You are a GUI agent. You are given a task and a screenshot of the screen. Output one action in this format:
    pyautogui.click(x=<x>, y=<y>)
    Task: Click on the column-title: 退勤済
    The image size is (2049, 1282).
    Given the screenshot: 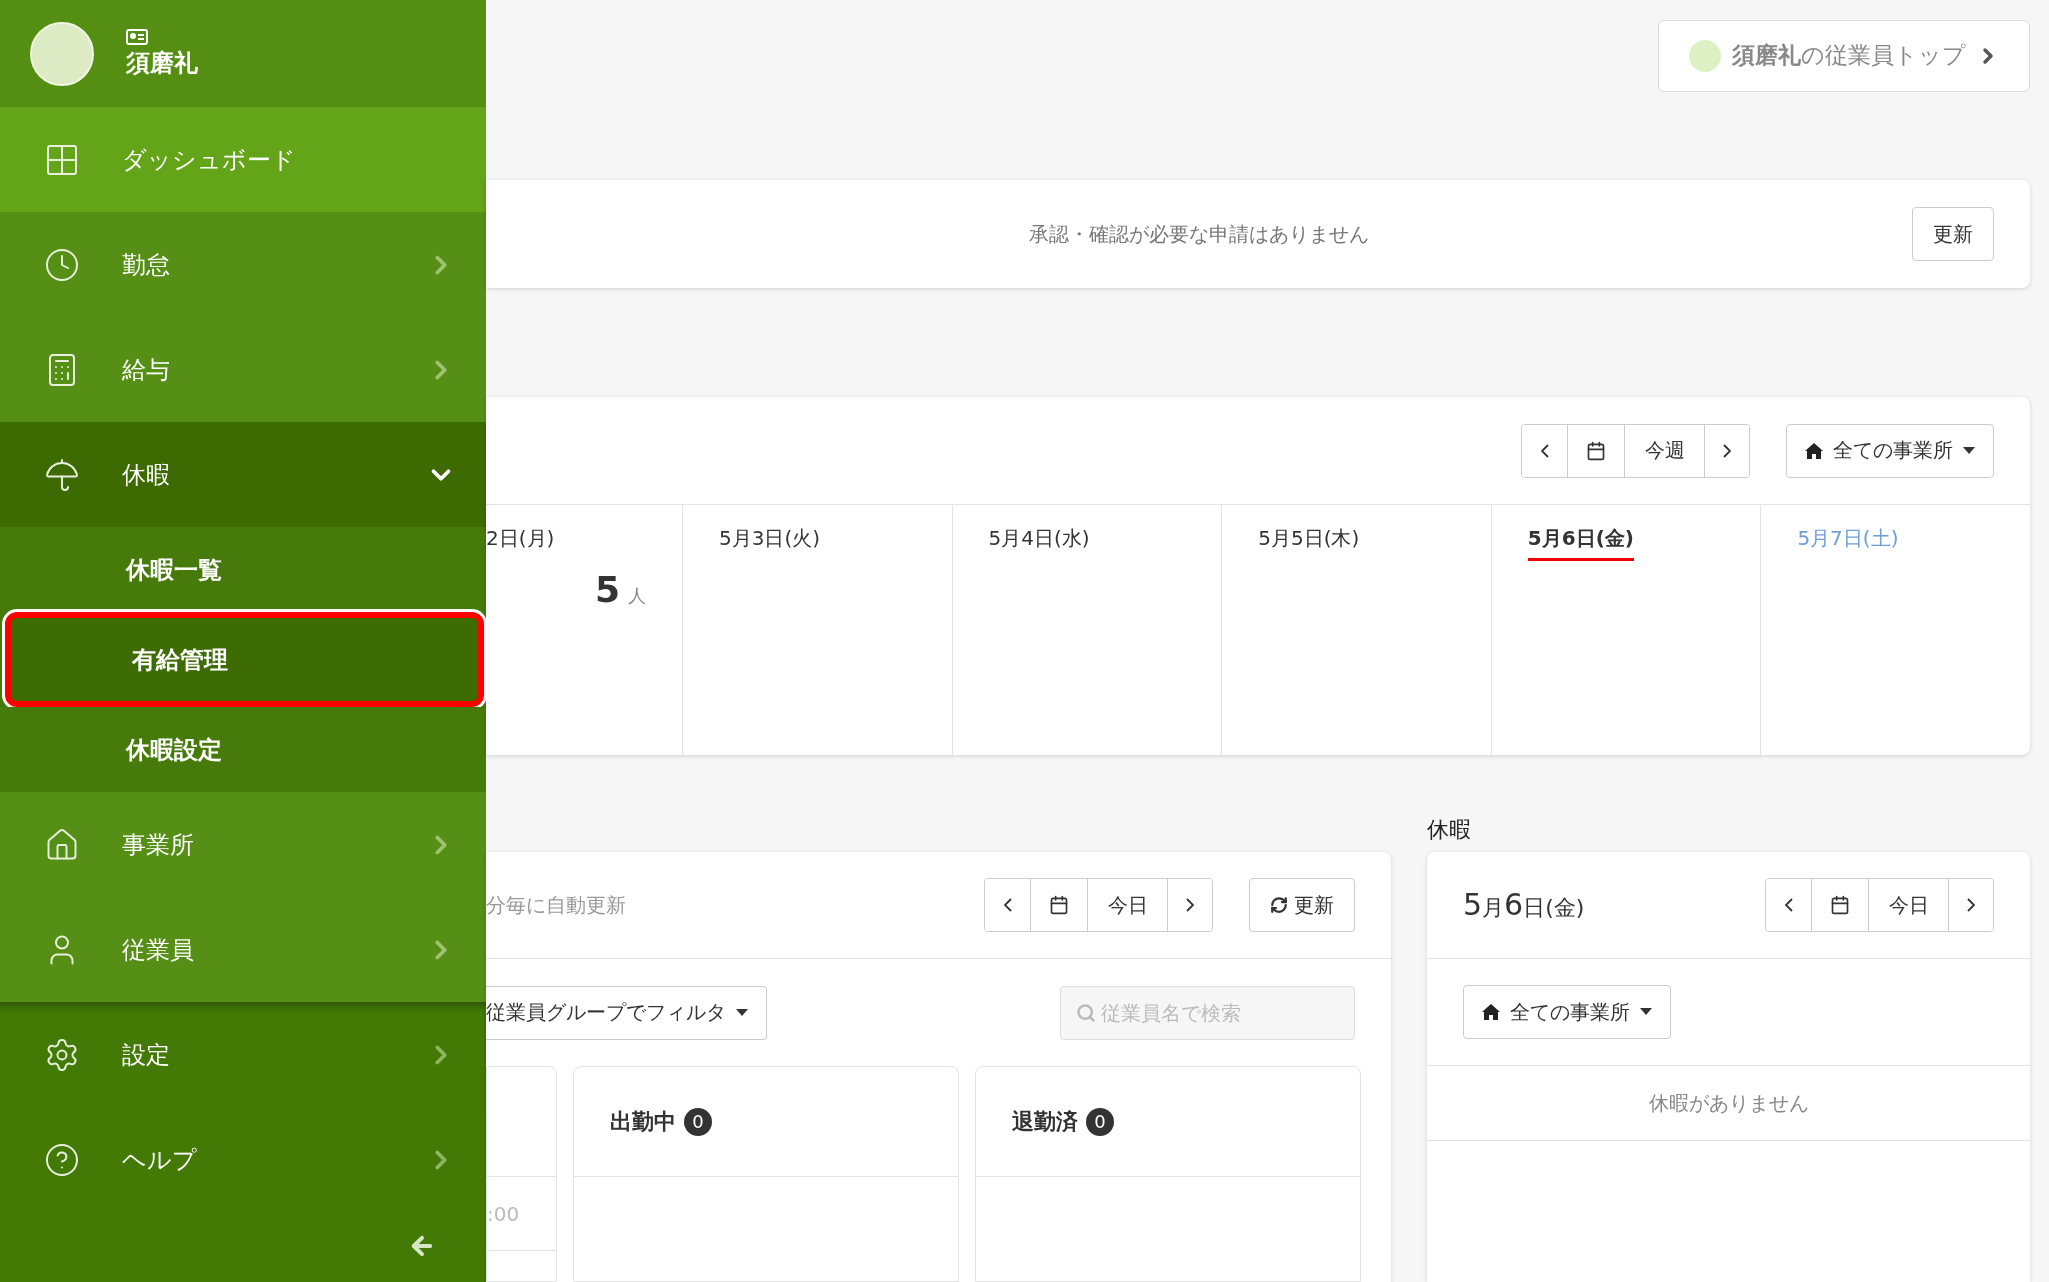 What is the action you would take?
    pyautogui.click(x=1045, y=1121)
    